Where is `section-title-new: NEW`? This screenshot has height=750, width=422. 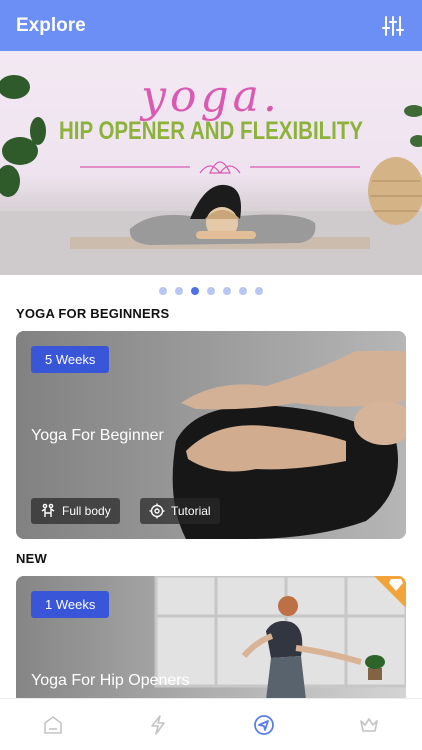
section-title-new: NEW is located at coordinates (31, 558).